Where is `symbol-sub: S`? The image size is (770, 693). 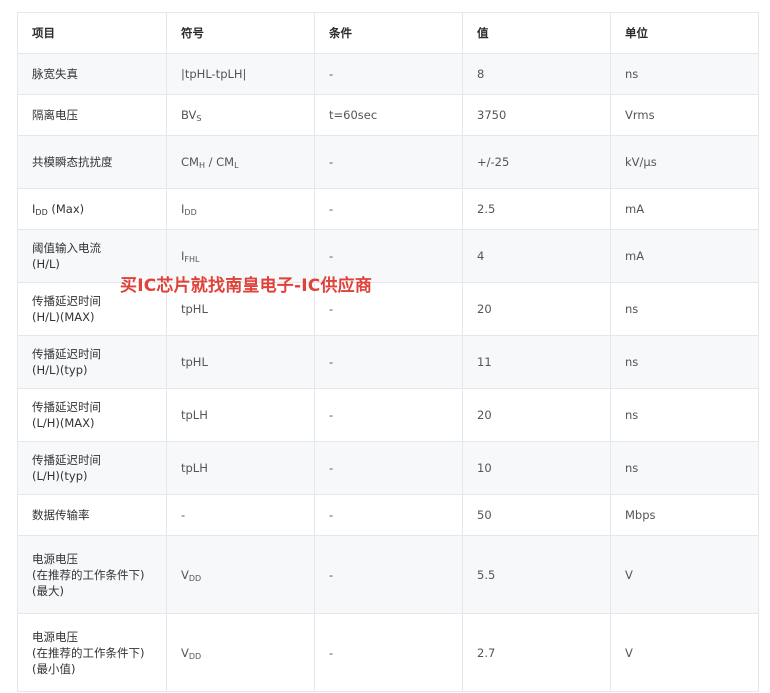 symbol-sub: S is located at coordinates (199, 118).